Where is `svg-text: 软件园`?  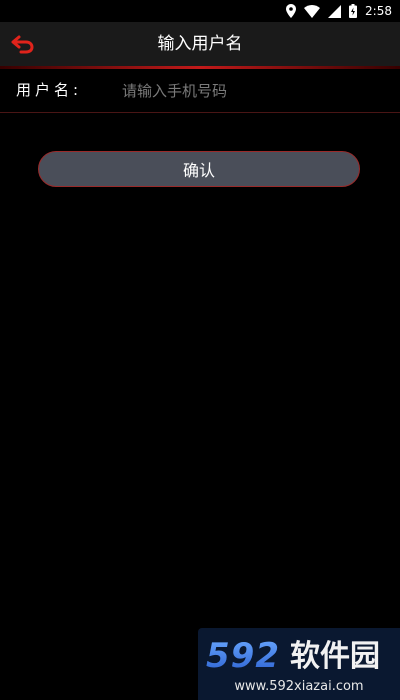 svg-text: 软件园 is located at coordinates (335, 656).